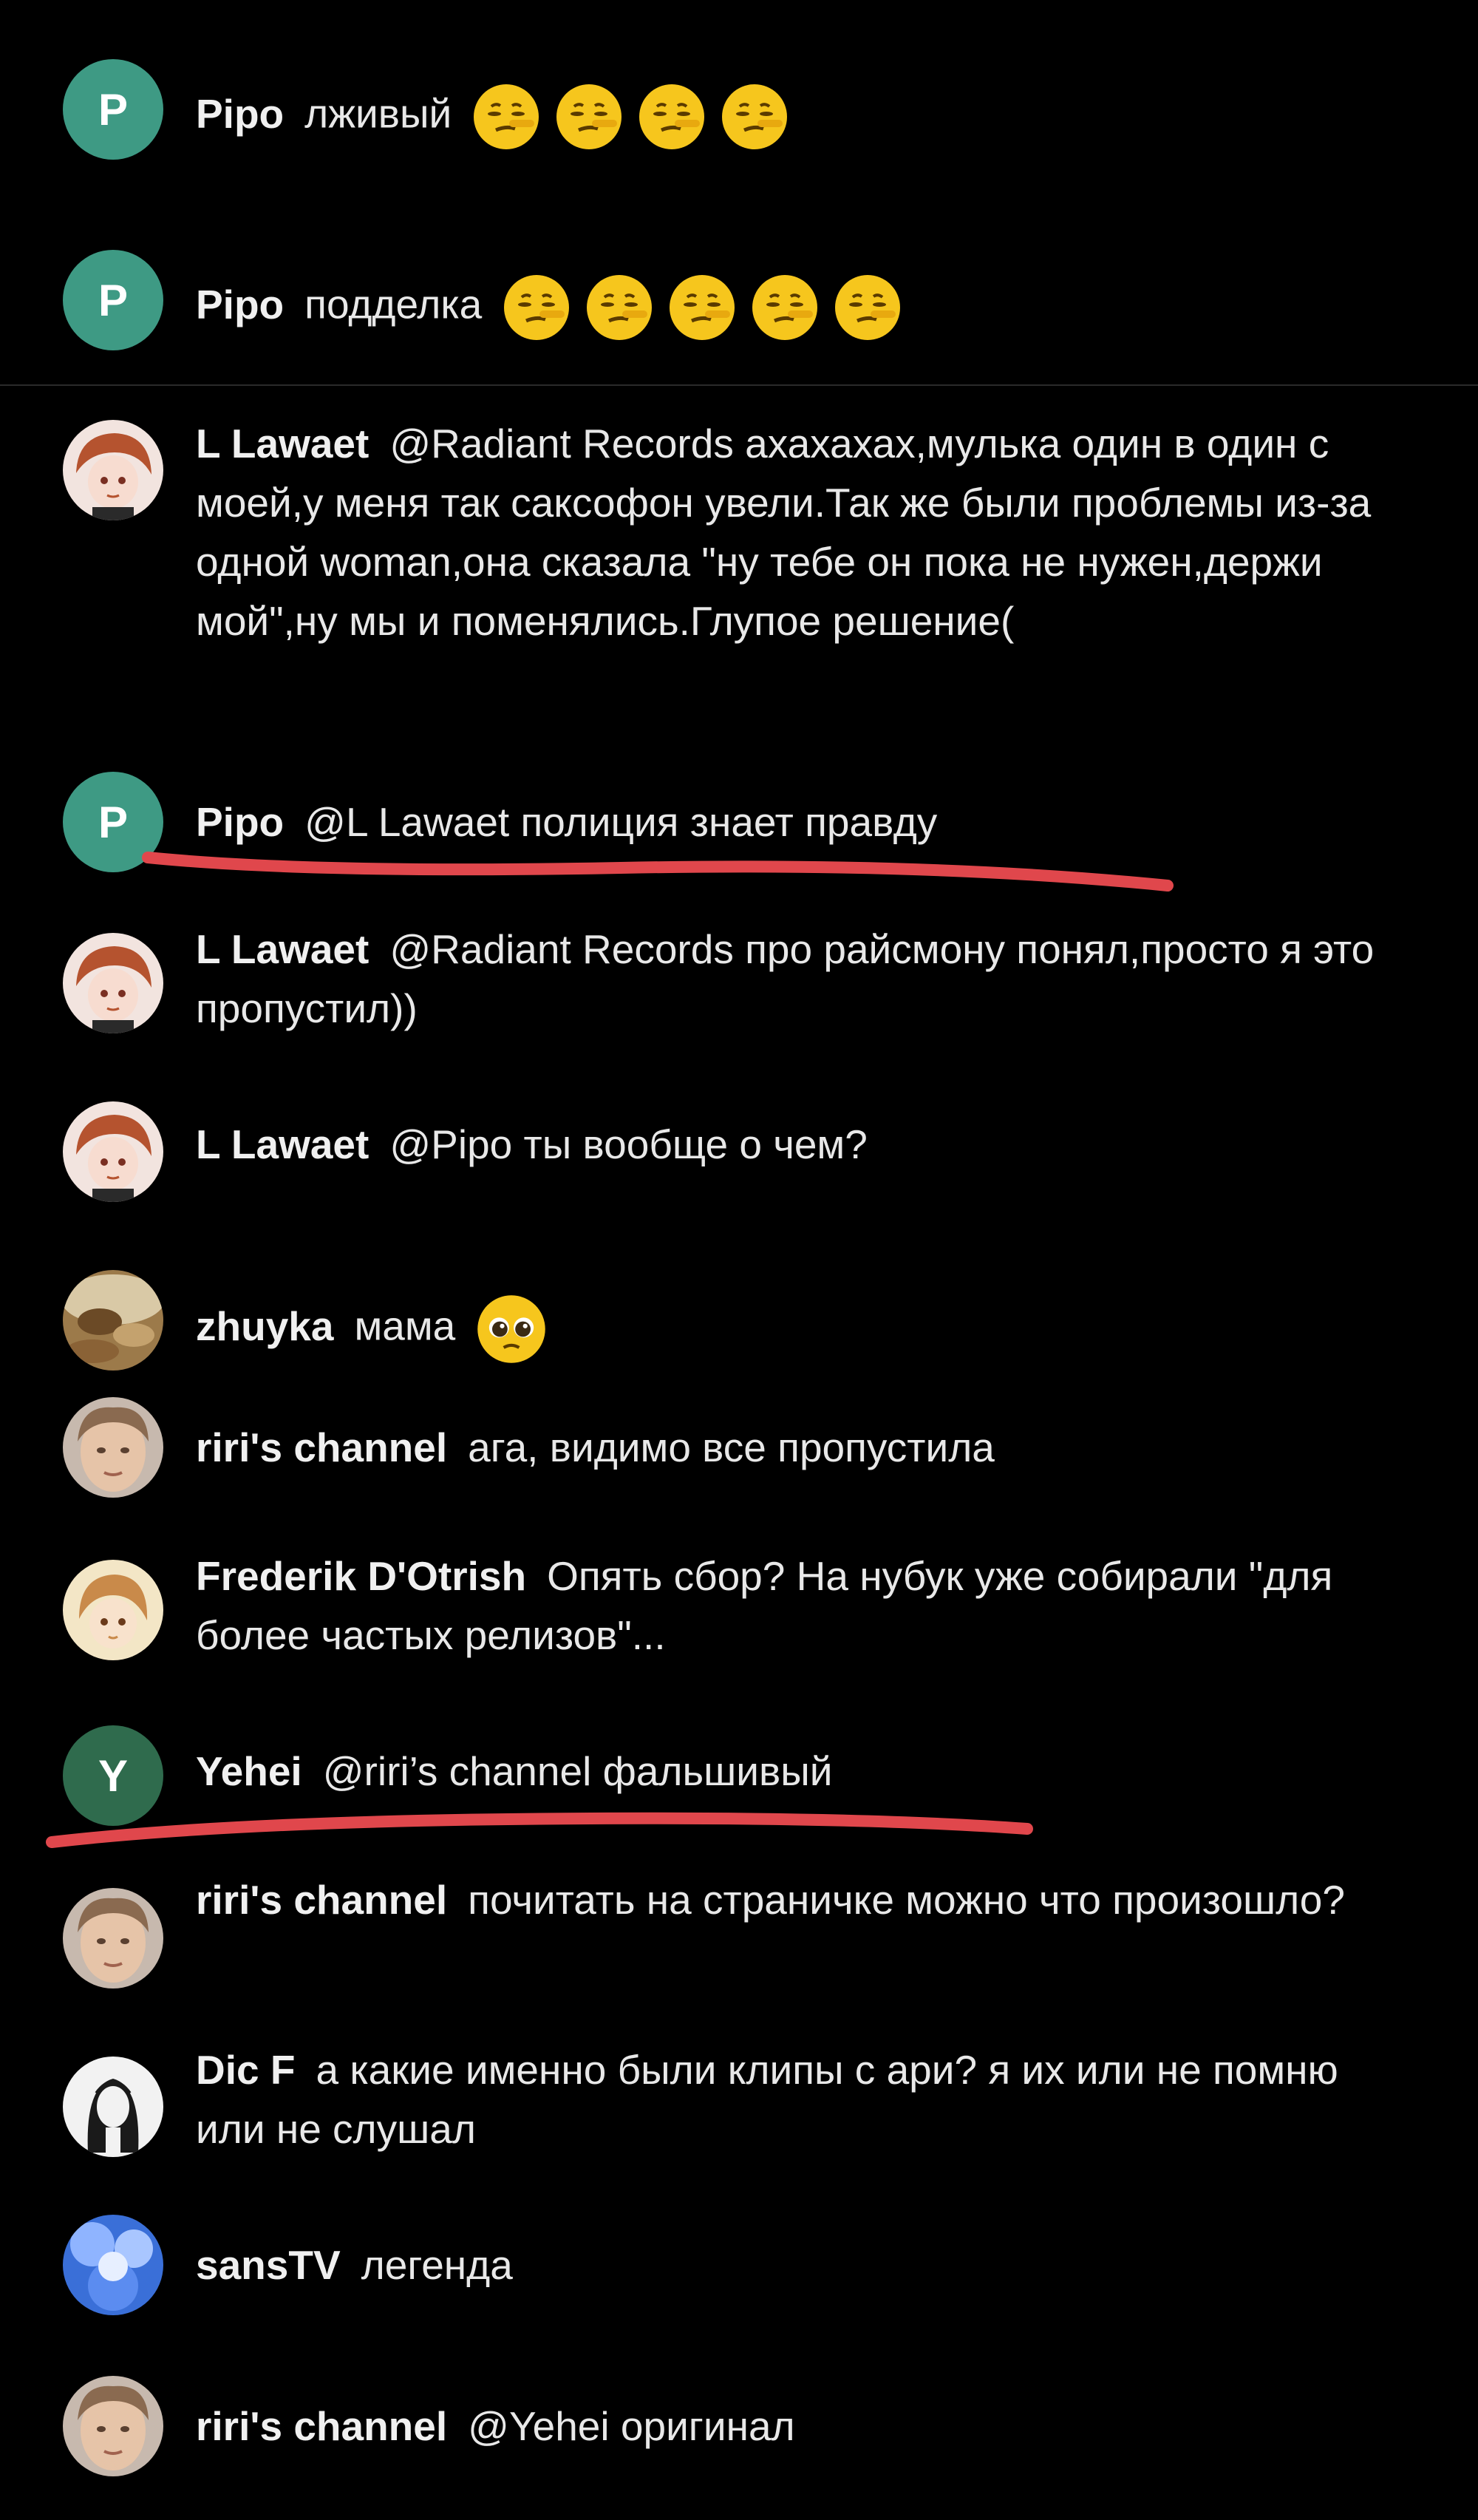 The image size is (1478, 2520). Describe the element at coordinates (378, 113) in the screenshot. I see `comment-text: лживый` at that location.